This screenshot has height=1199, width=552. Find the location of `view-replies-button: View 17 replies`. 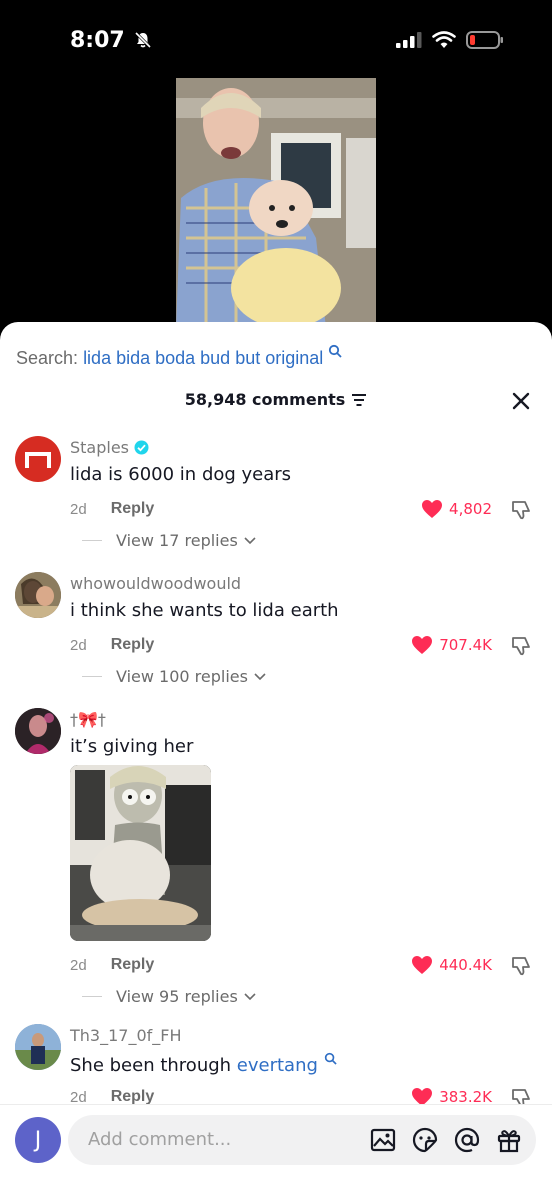

view-replies-button: View 17 replies is located at coordinates (169, 540).